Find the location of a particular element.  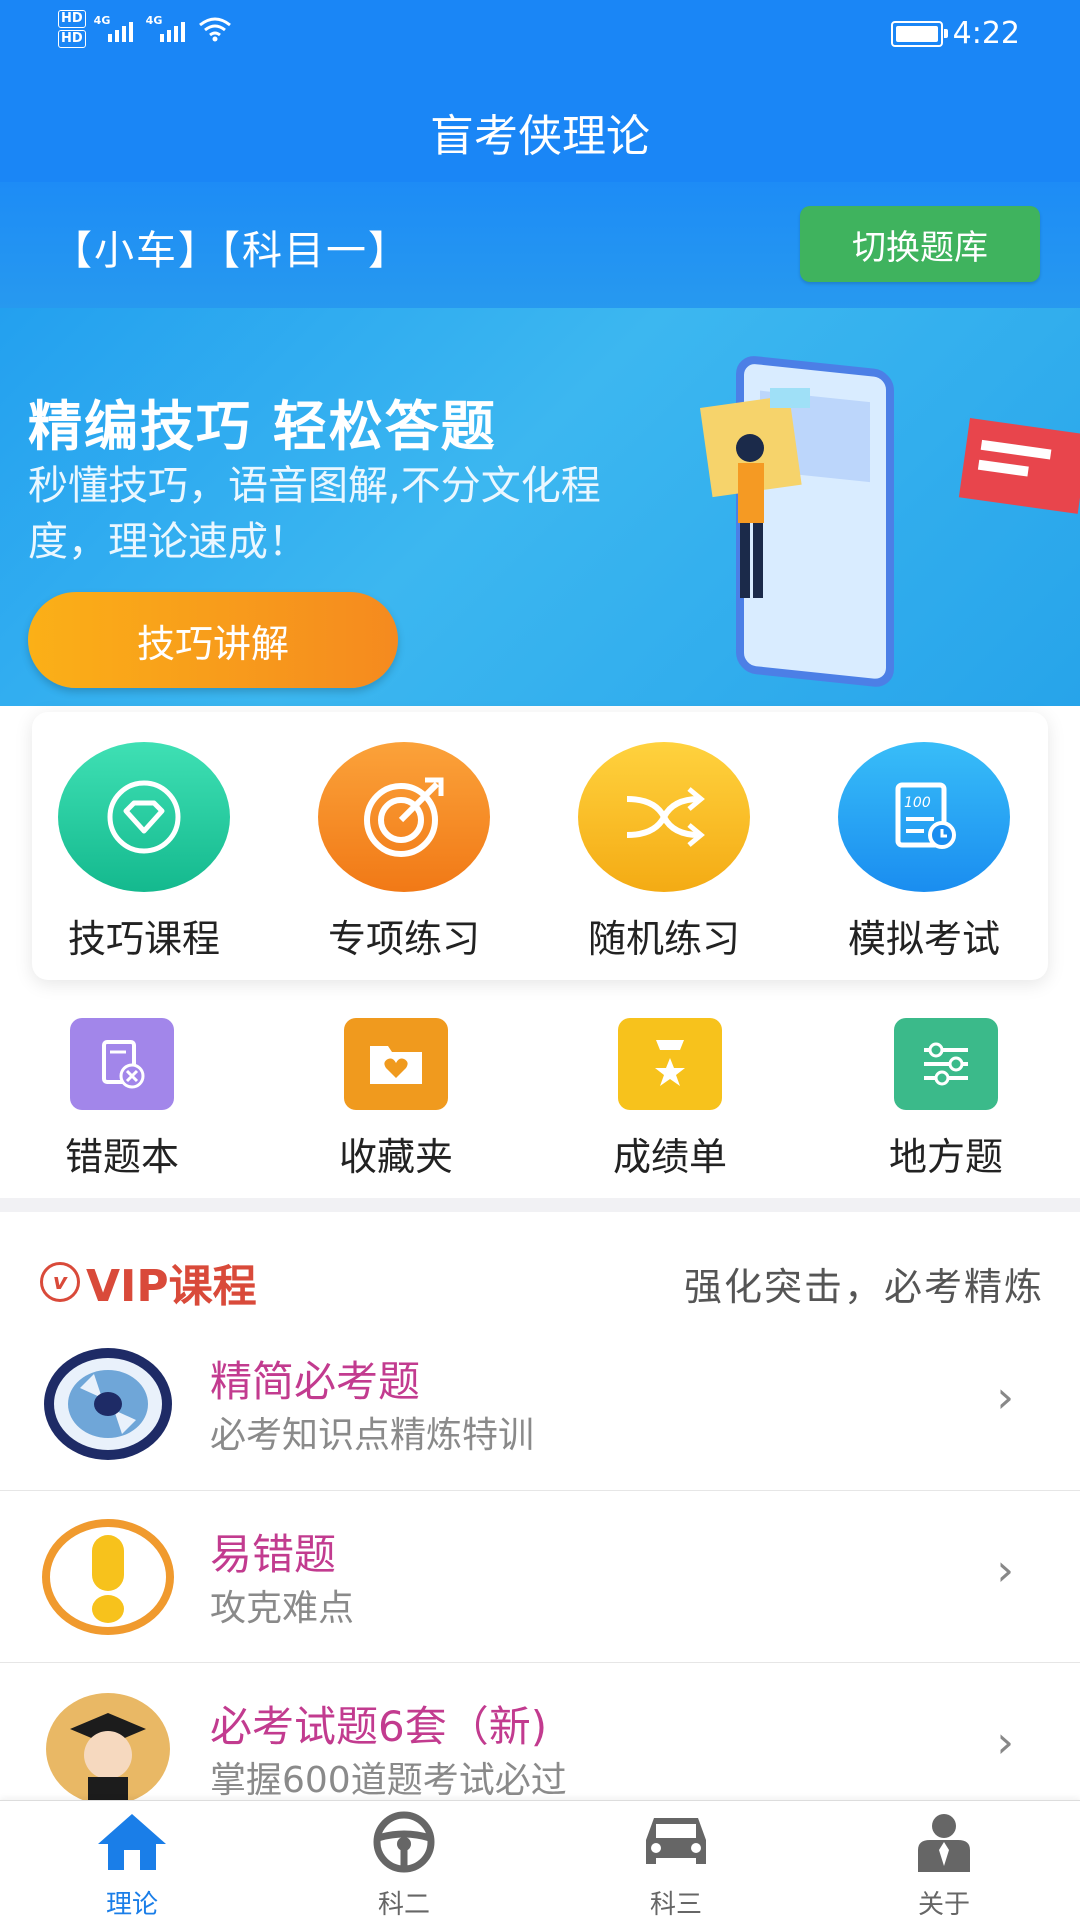

switch-bank-button: 切换题库 is located at coordinates (920, 244).